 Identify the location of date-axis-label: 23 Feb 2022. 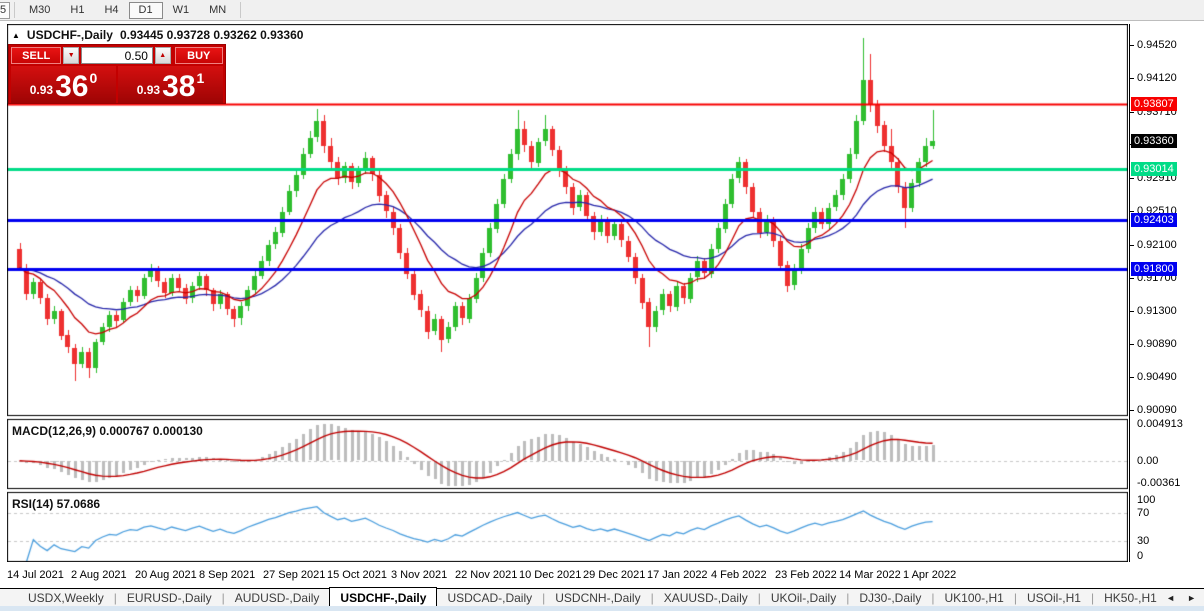
(806, 575).